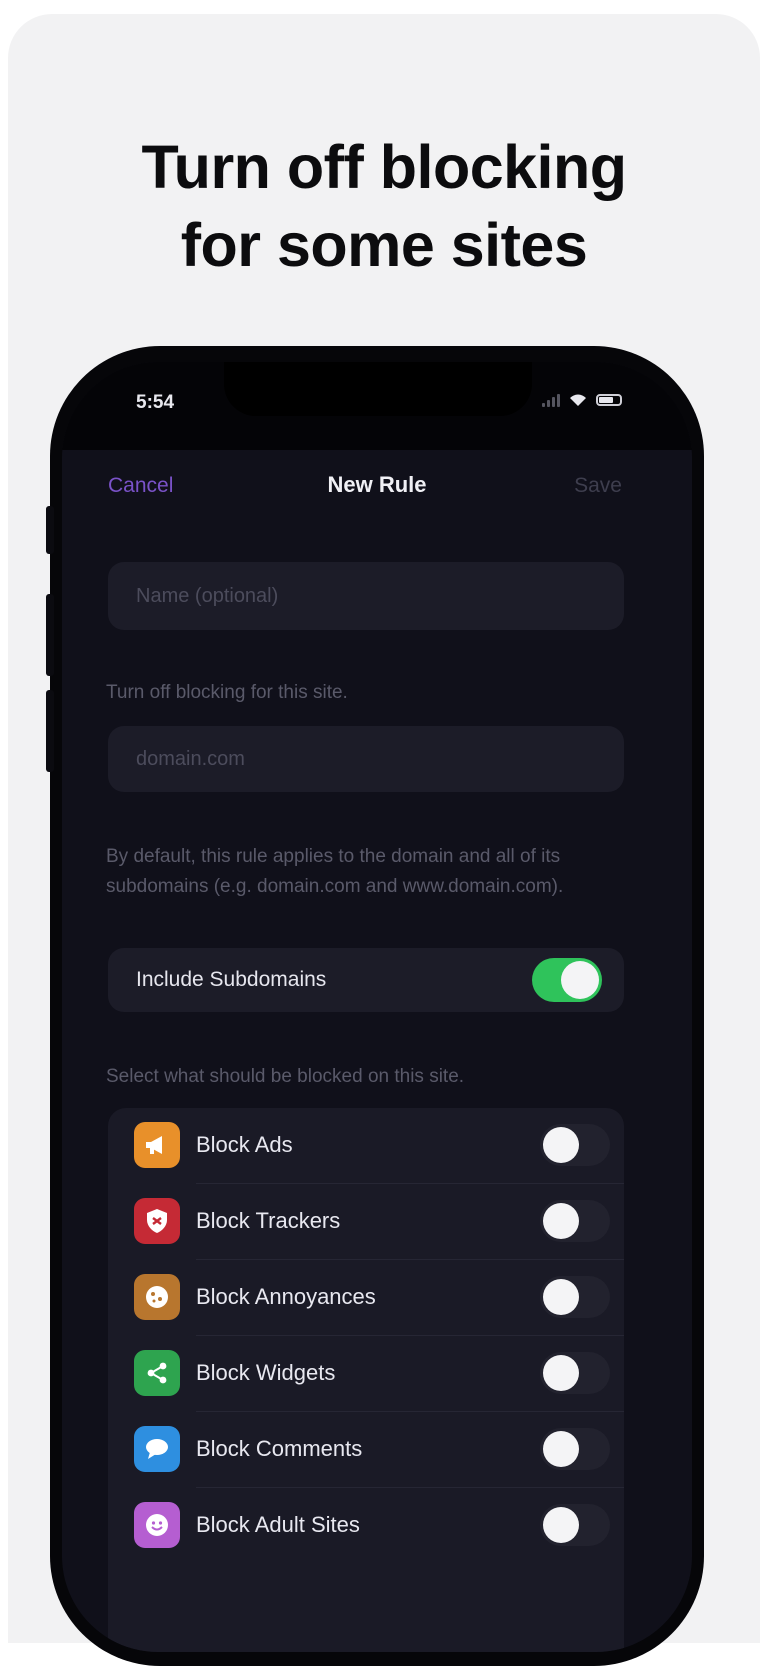  What do you see at coordinates (268, 1220) in the screenshot?
I see `block-option-label: Block Trackers` at bounding box center [268, 1220].